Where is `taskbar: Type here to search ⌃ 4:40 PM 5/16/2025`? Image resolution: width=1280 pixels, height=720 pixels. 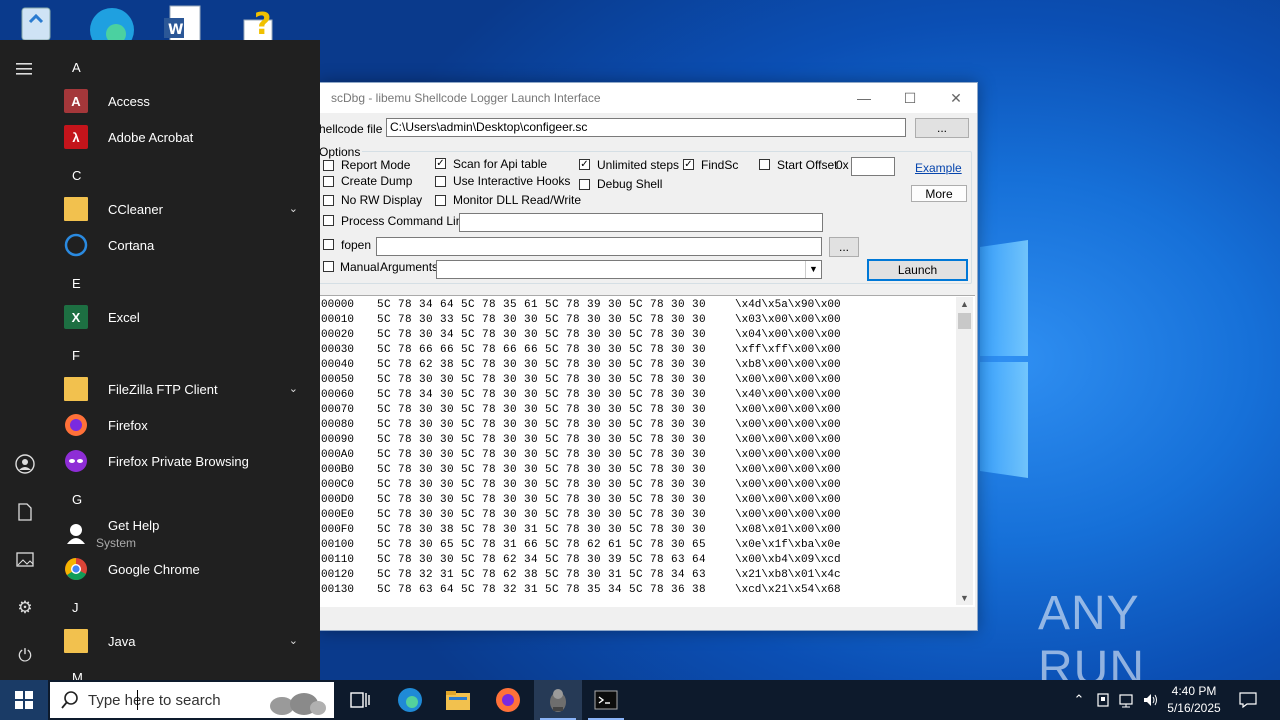 taskbar: Type here to search ⌃ 4:40 PM 5/16/2025 is located at coordinates (640, 700).